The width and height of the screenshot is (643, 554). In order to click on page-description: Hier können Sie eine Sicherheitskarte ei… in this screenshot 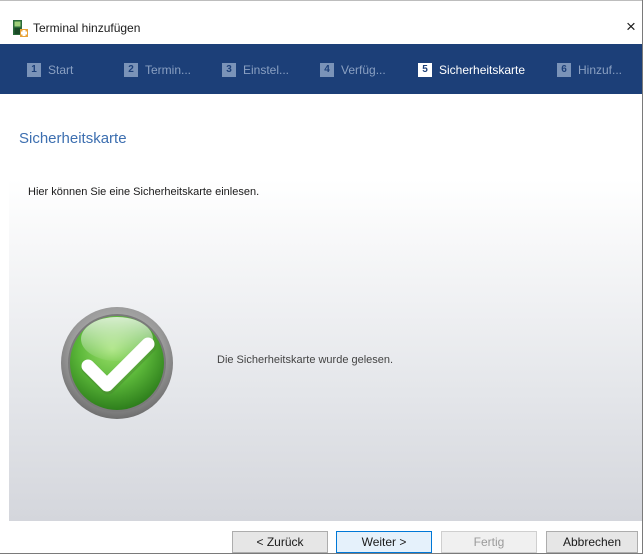, I will do `click(144, 192)`.